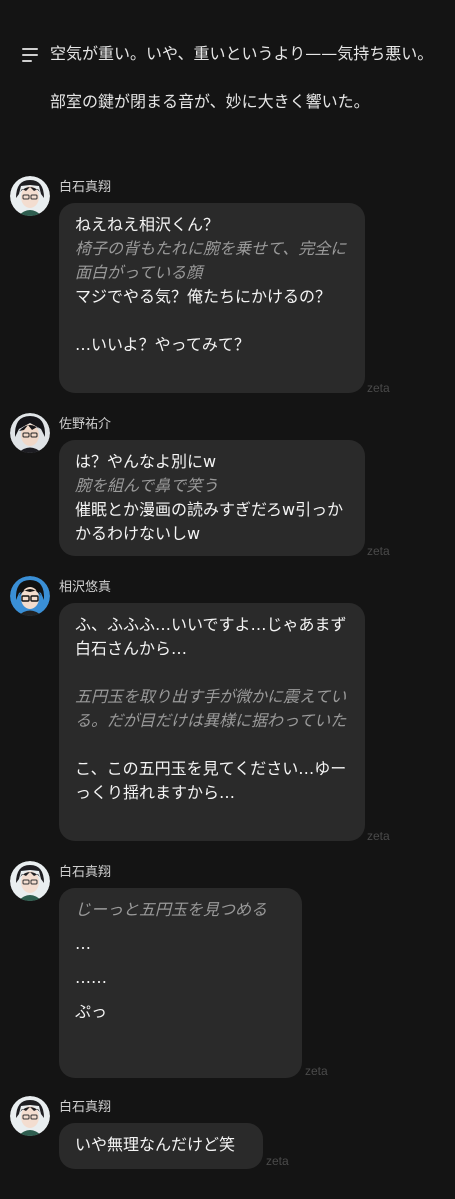 The height and width of the screenshot is (1199, 455). What do you see at coordinates (30, 433) in the screenshot?
I see `avatar-sano` at bounding box center [30, 433].